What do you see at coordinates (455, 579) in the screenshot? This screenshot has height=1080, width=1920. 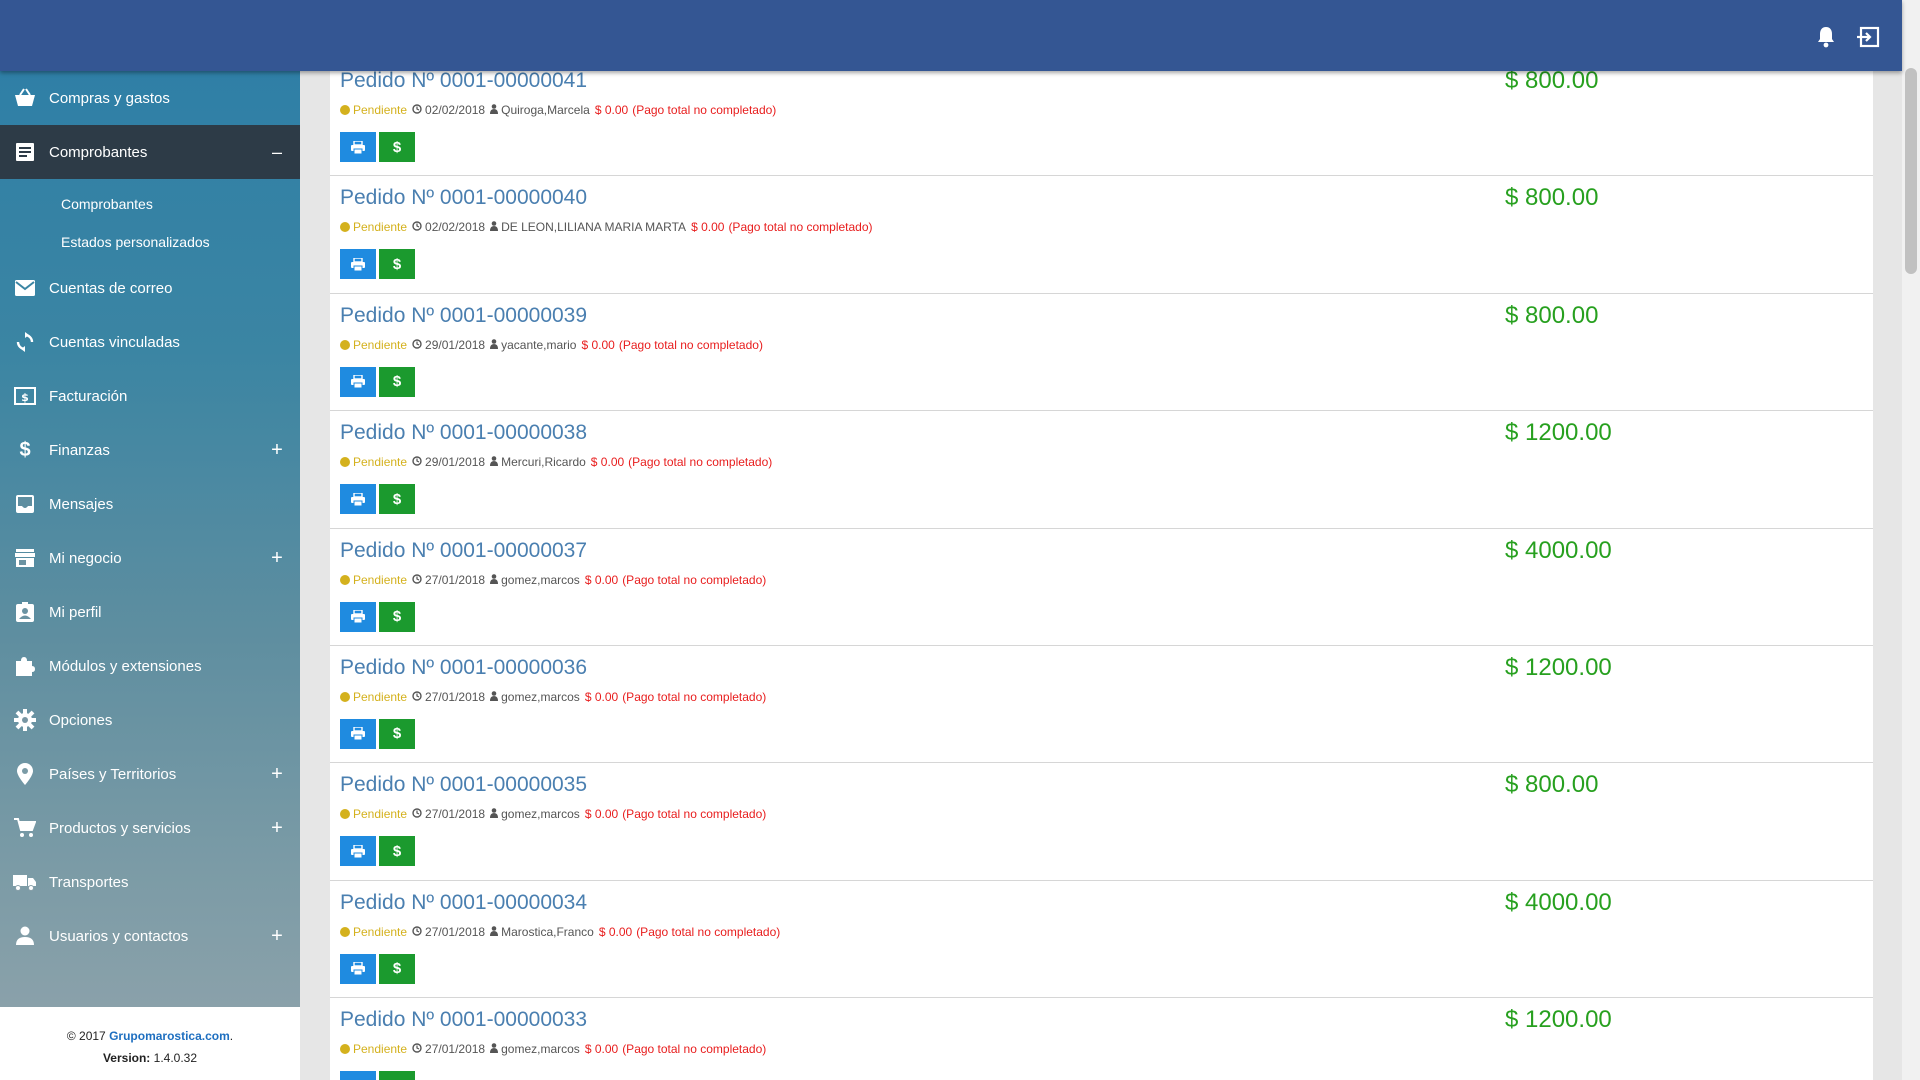 I see `order-date: 27/01/2018` at bounding box center [455, 579].